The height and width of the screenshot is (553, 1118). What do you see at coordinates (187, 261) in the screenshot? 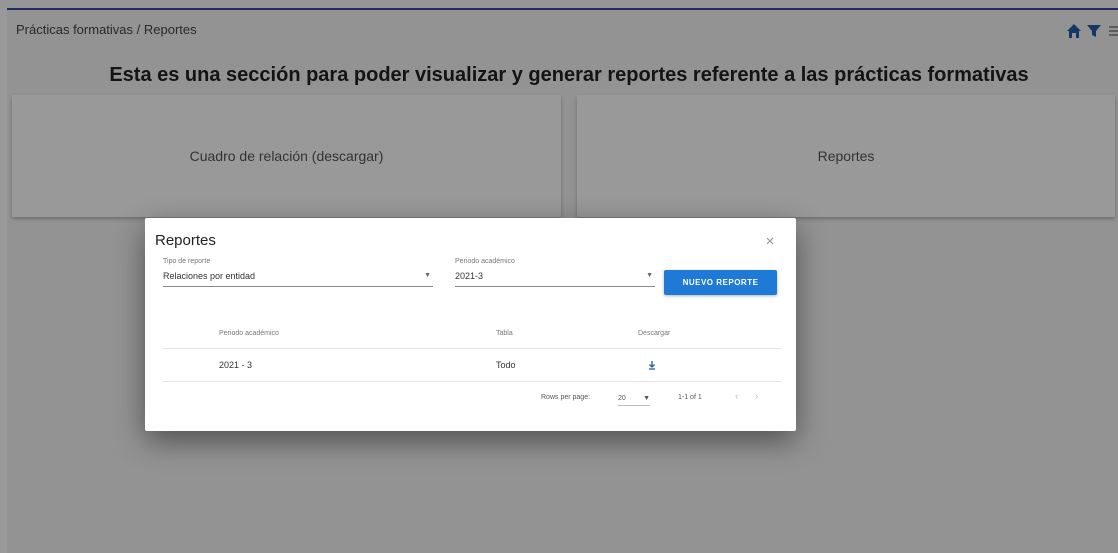
I see `report-type-label: Tipo de reporte` at bounding box center [187, 261].